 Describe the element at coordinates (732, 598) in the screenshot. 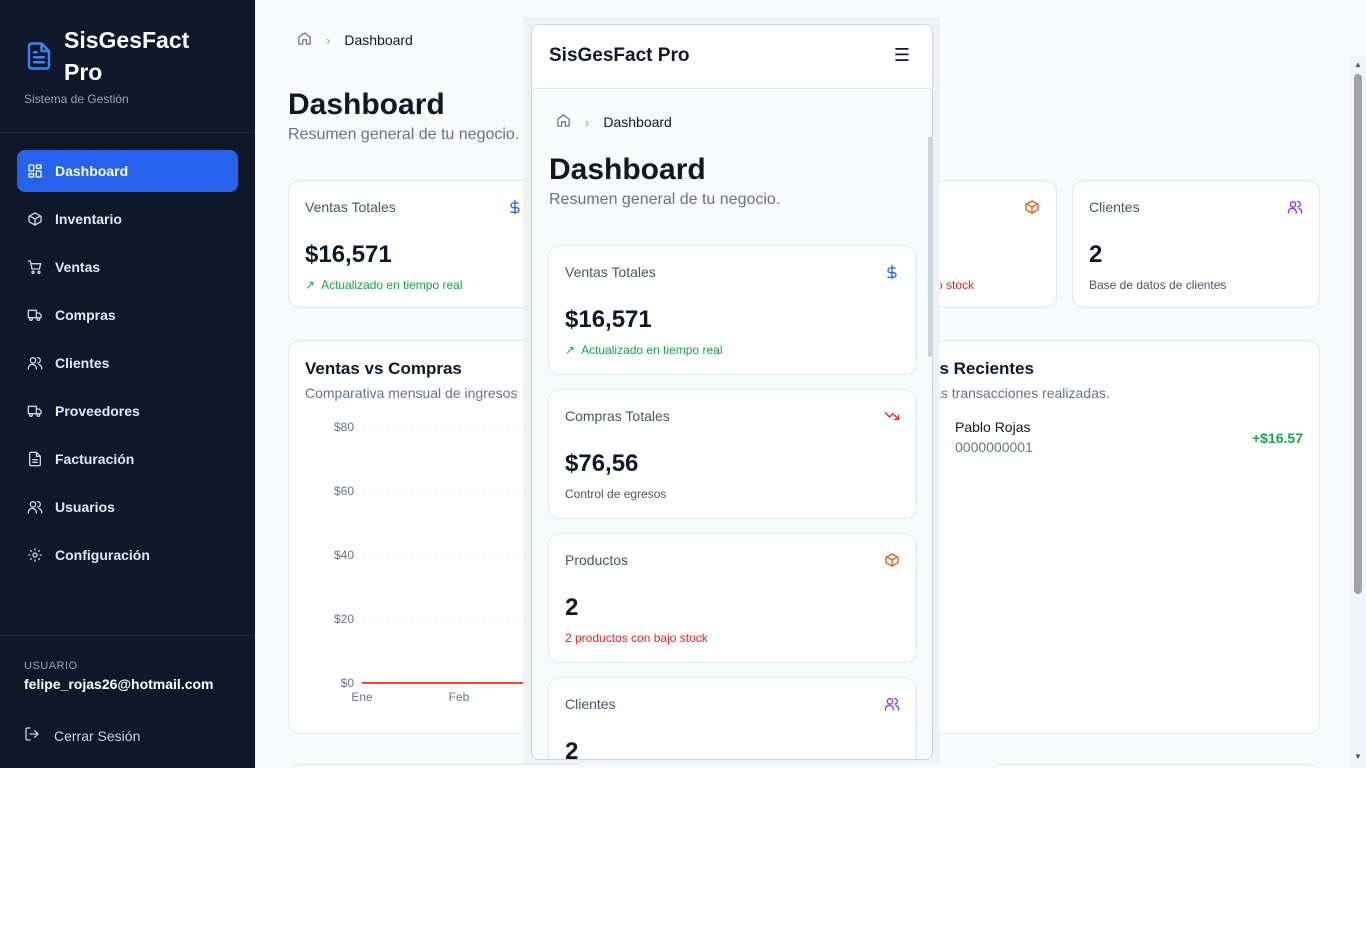

I see `stat-card-products: Productos 2 2 productos con bajo stock` at that location.